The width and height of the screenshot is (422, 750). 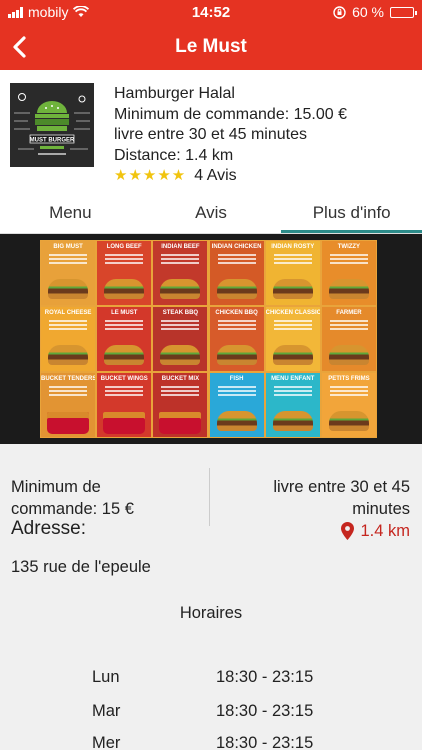 What do you see at coordinates (236, 313) in the screenshot?
I see `menu-tile-label: CHICKEN BBQ` at bounding box center [236, 313].